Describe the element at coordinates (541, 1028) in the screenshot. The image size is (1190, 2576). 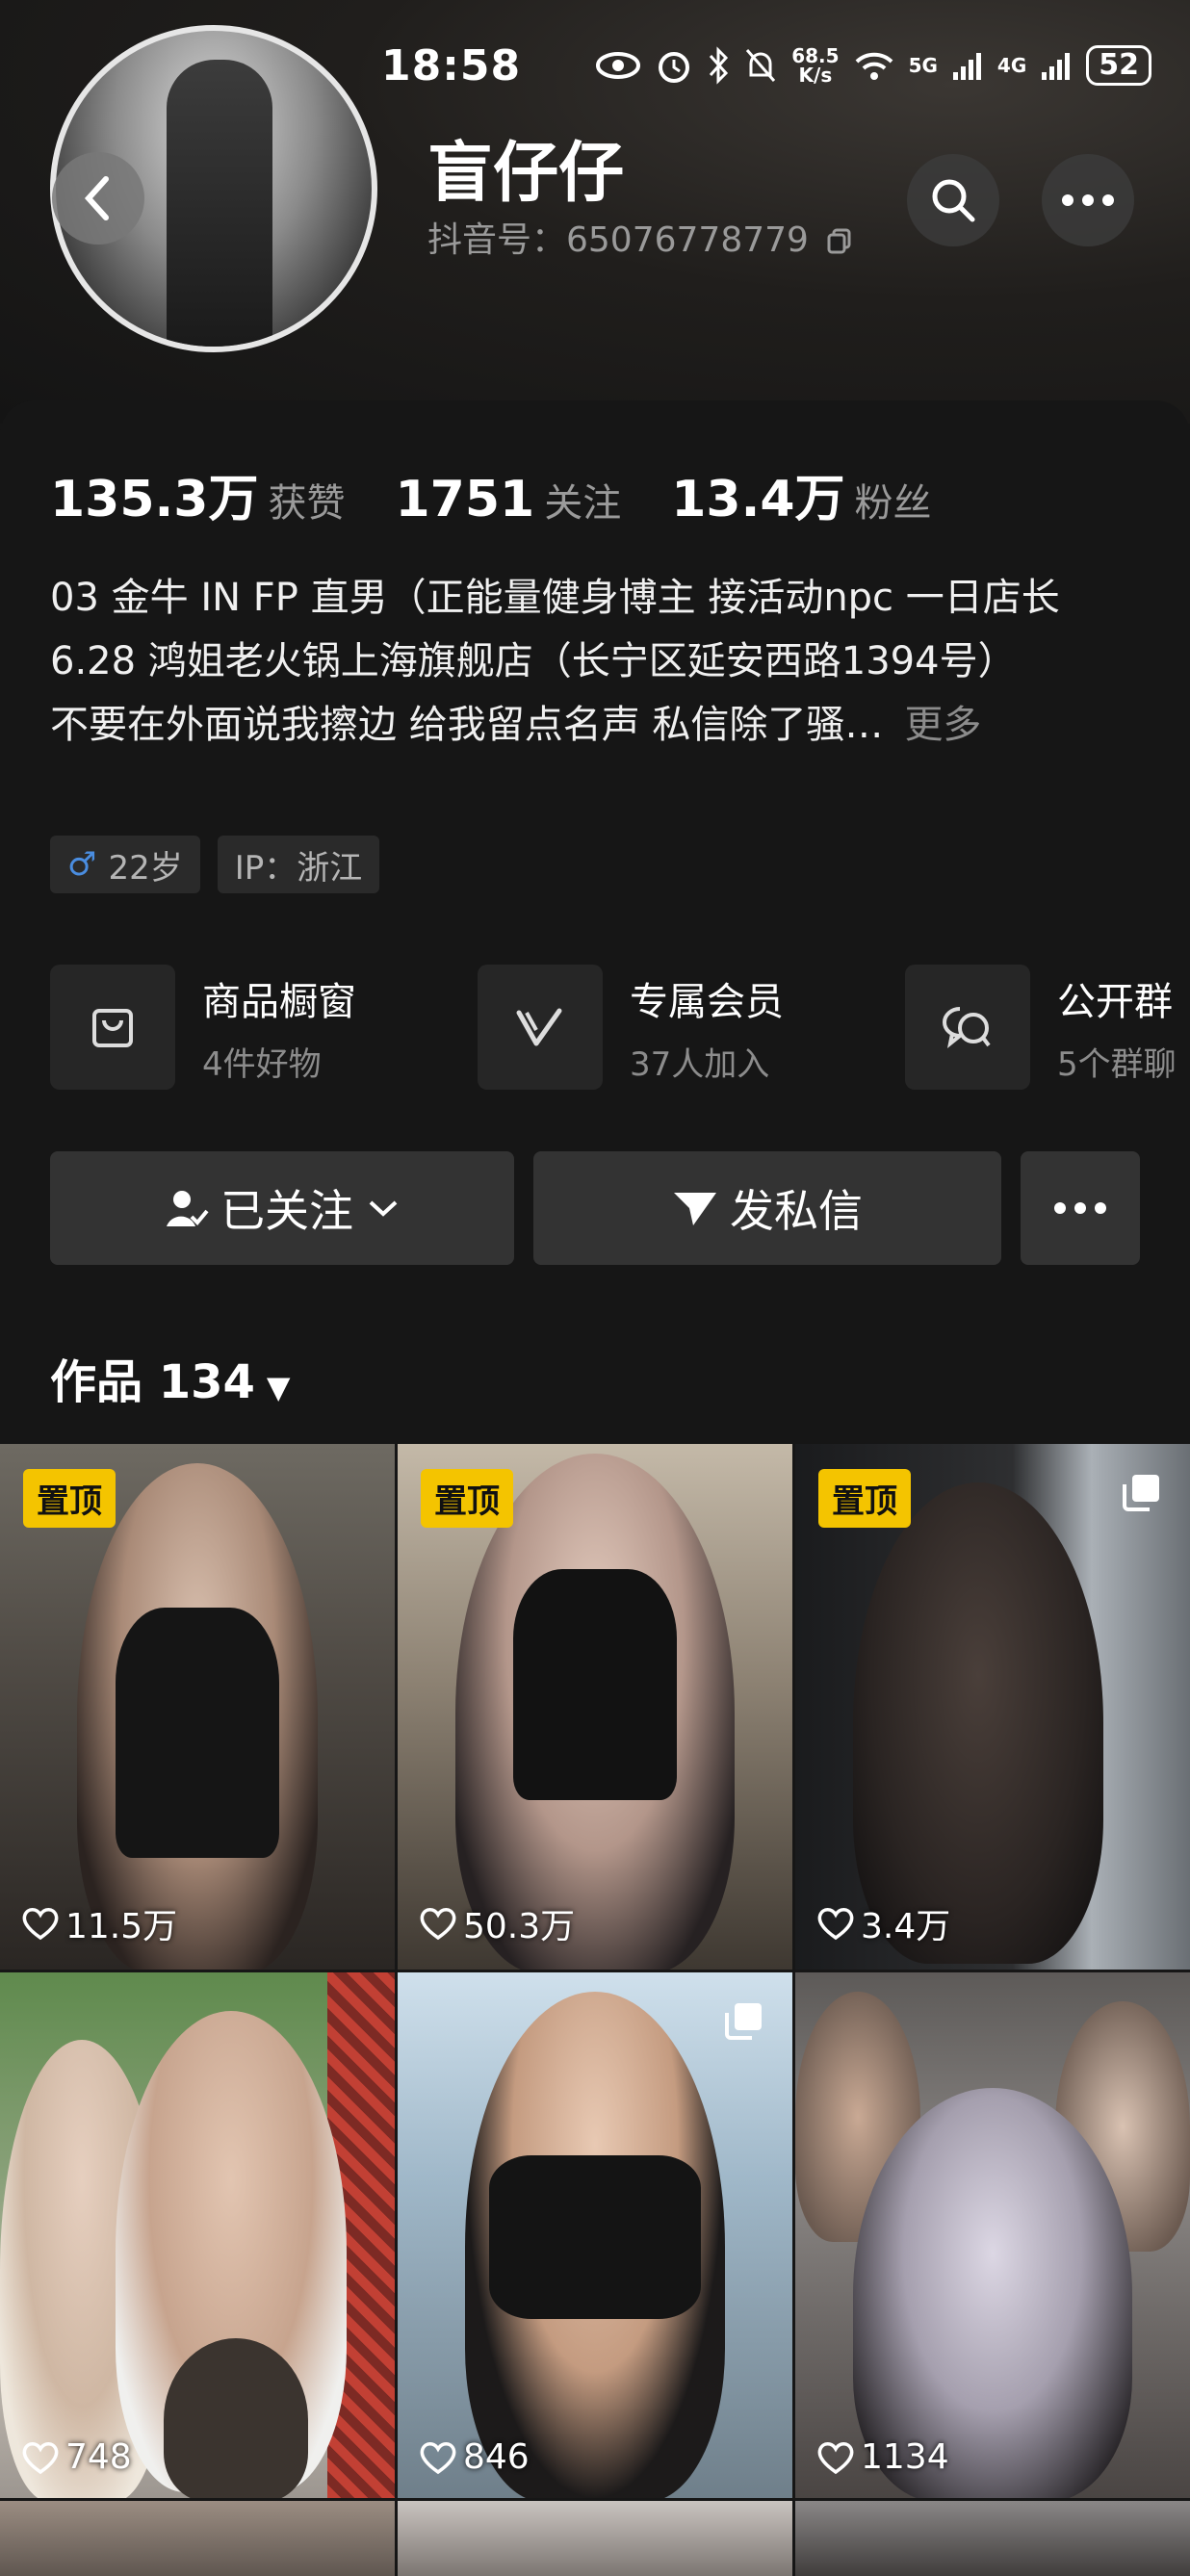
I see `vip-v-icon` at that location.